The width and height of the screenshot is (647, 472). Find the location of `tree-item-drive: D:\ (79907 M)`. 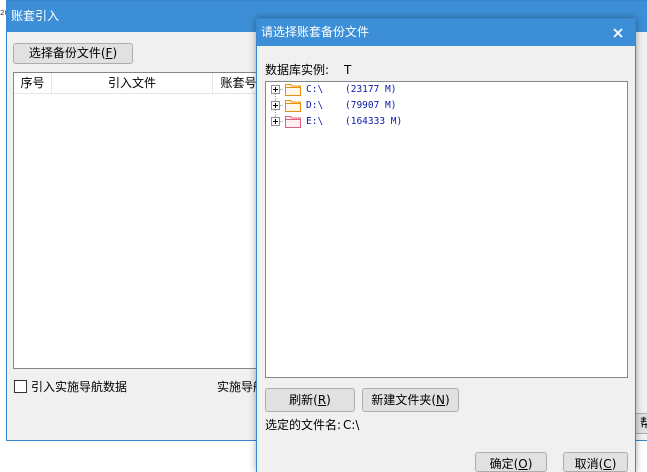

tree-item-drive: D:\ (79907 M) is located at coordinates (446, 106).